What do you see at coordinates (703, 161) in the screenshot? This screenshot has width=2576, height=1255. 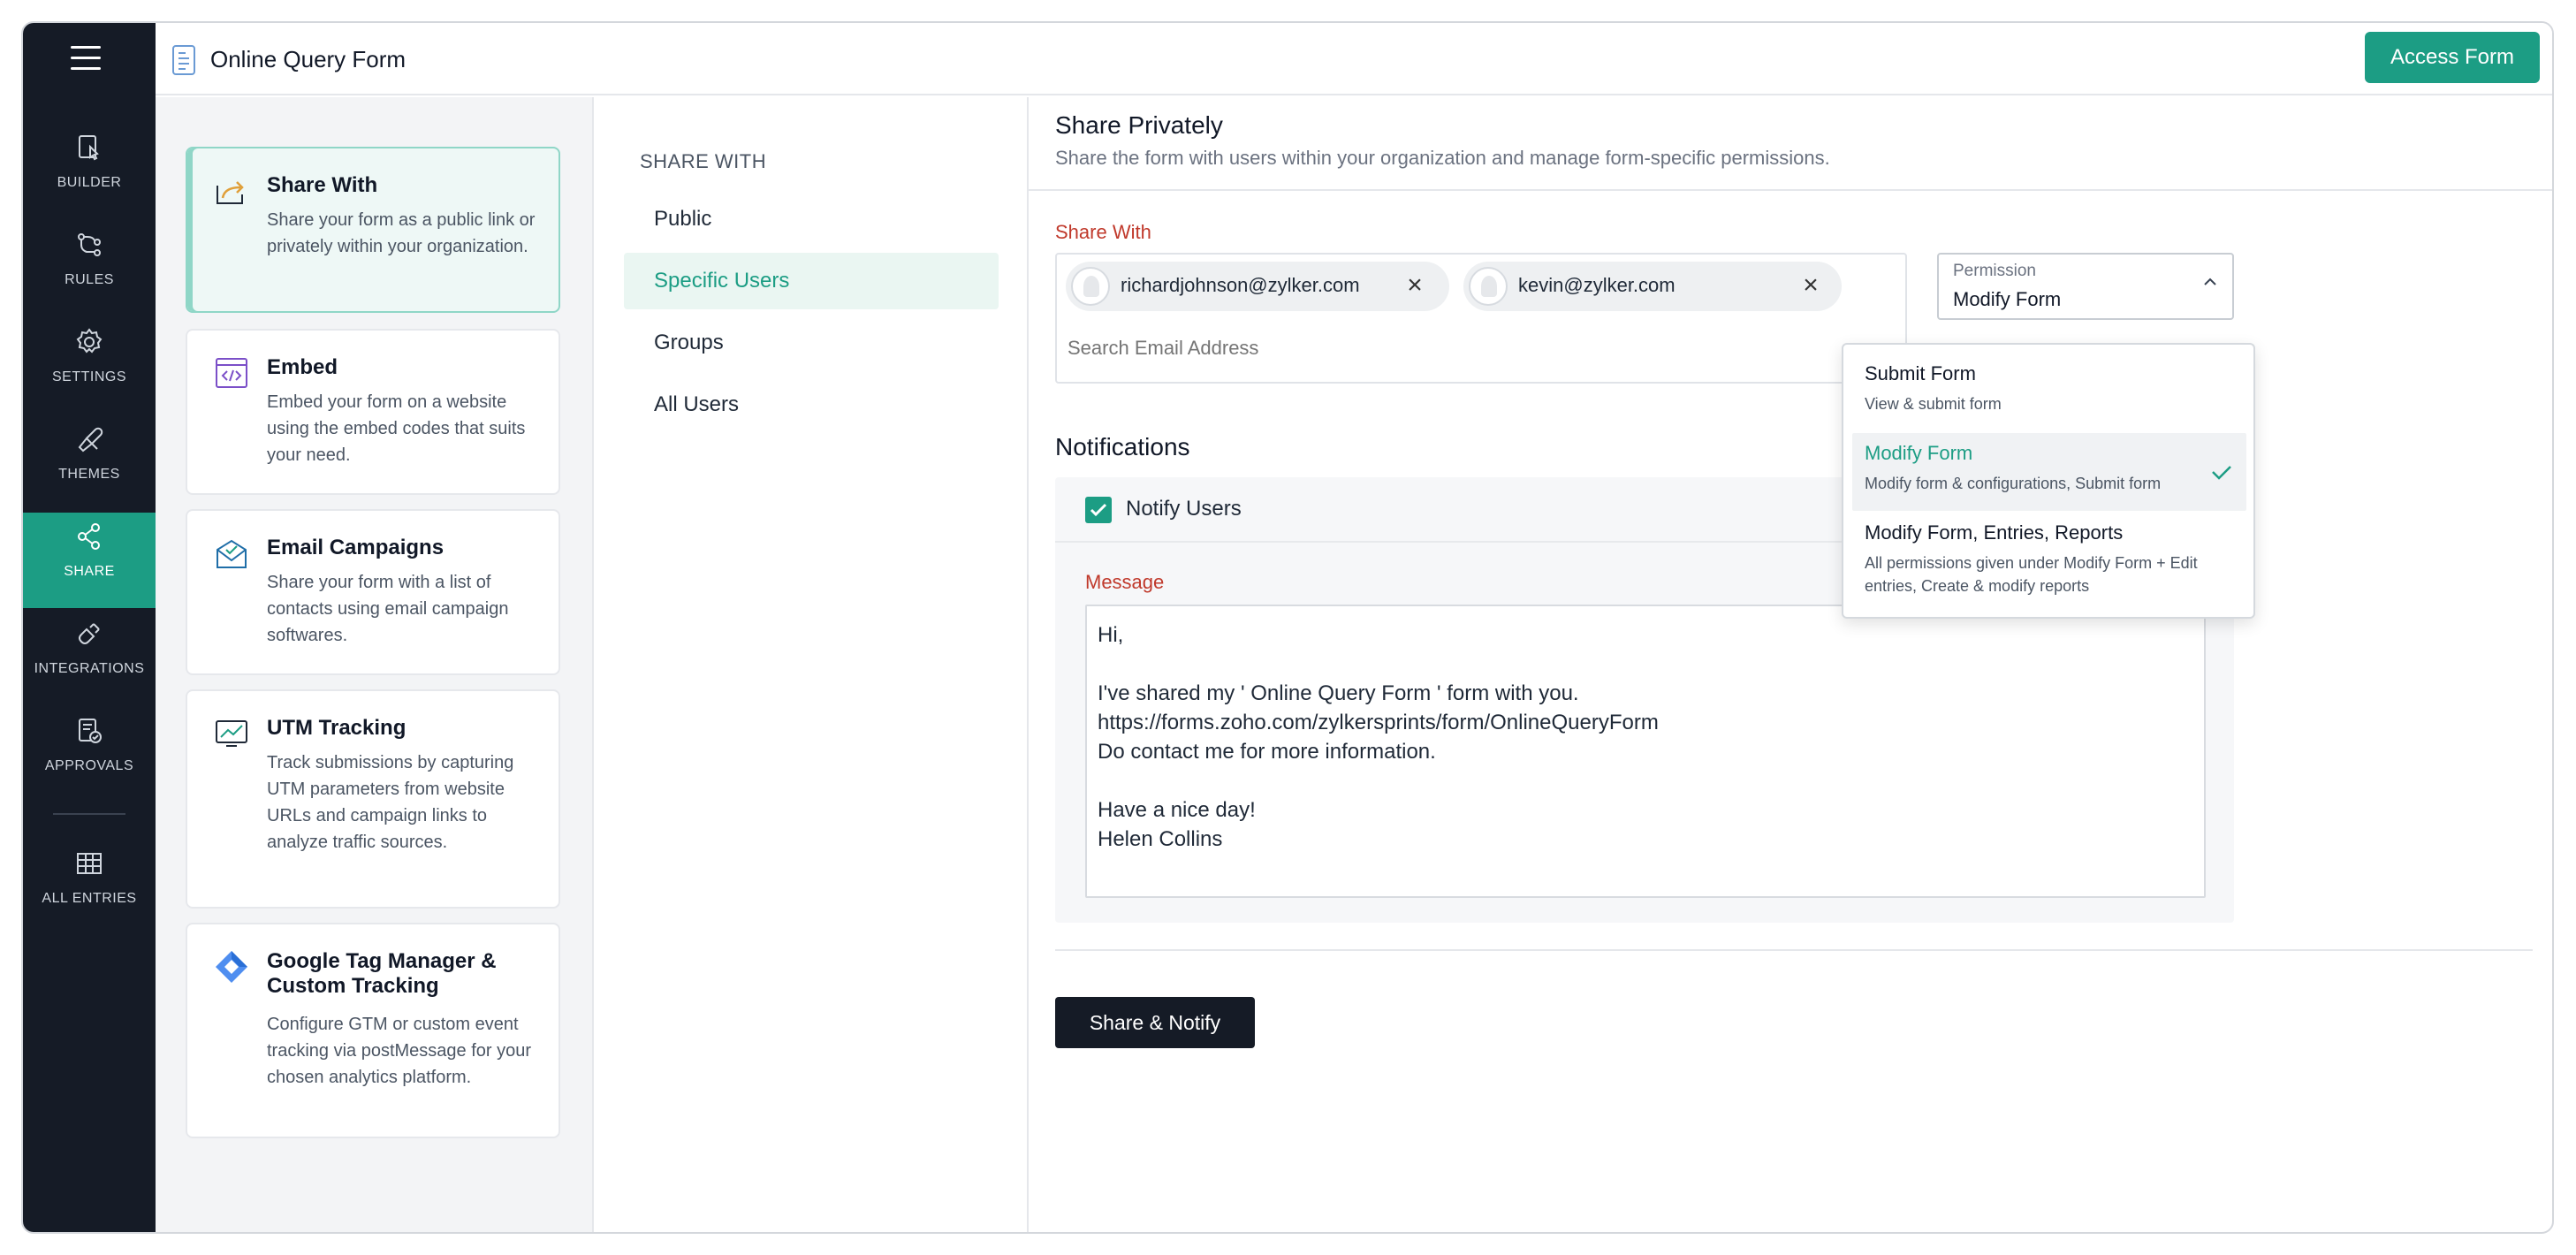 I see `share-with-heading: SHARE WITH` at bounding box center [703, 161].